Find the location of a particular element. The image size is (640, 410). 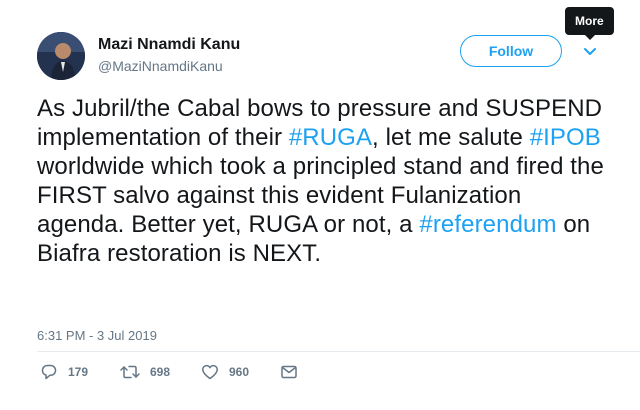

hashtag-link: #referendum is located at coordinates (487, 224).